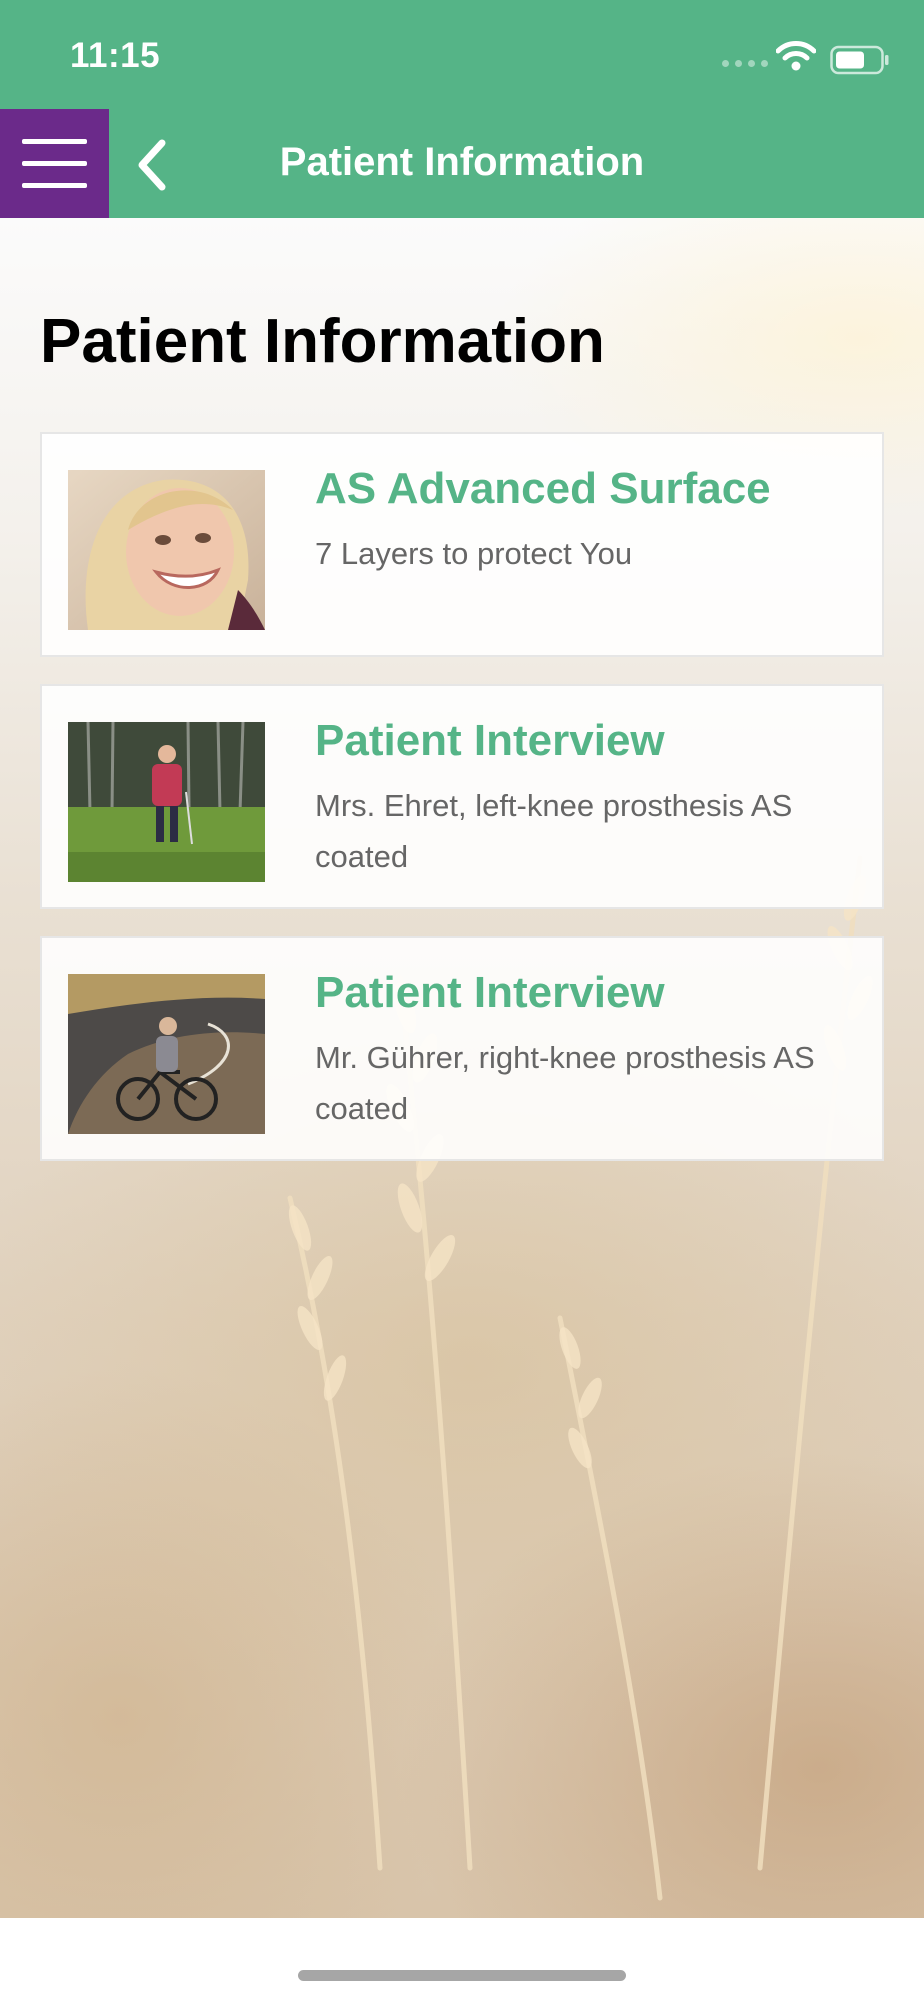 This screenshot has width=924, height=2000. What do you see at coordinates (462, 109) in the screenshot?
I see `app-header: 11:15 Patient Information` at bounding box center [462, 109].